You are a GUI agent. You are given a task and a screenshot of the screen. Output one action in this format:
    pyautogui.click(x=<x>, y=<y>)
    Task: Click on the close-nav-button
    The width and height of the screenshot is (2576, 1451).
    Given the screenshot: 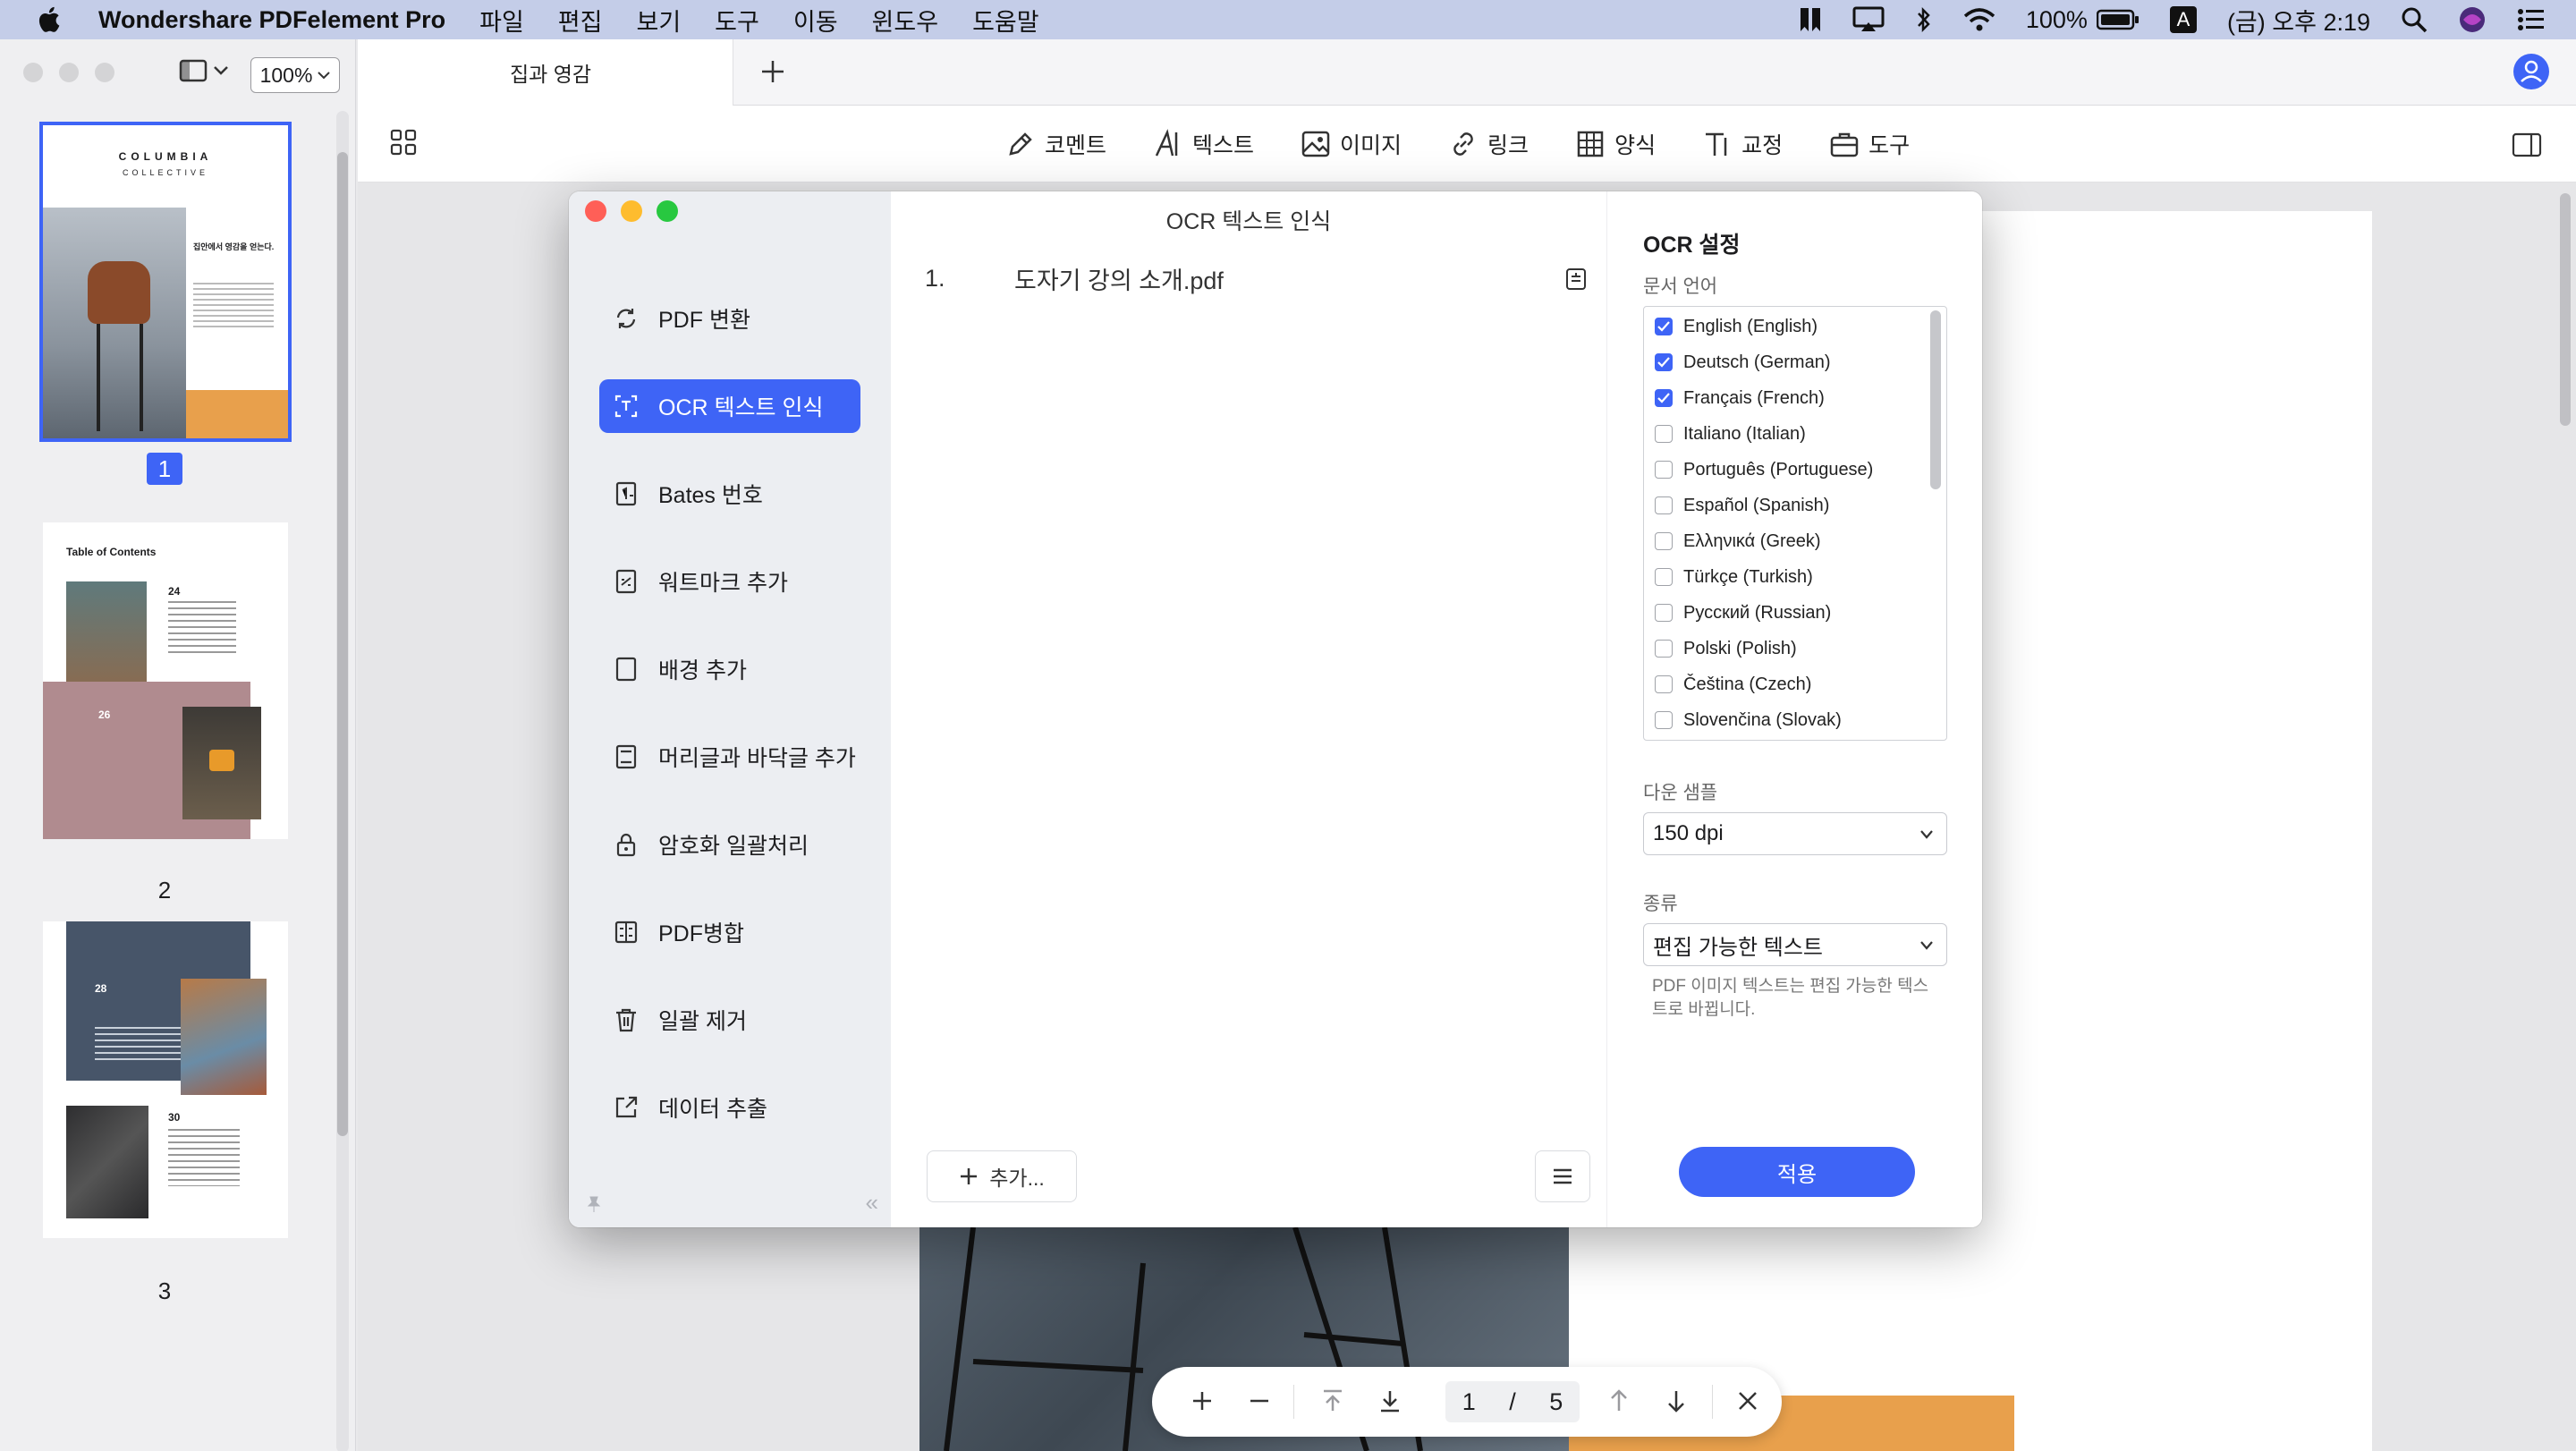 What is the action you would take?
    pyautogui.click(x=1748, y=1401)
    